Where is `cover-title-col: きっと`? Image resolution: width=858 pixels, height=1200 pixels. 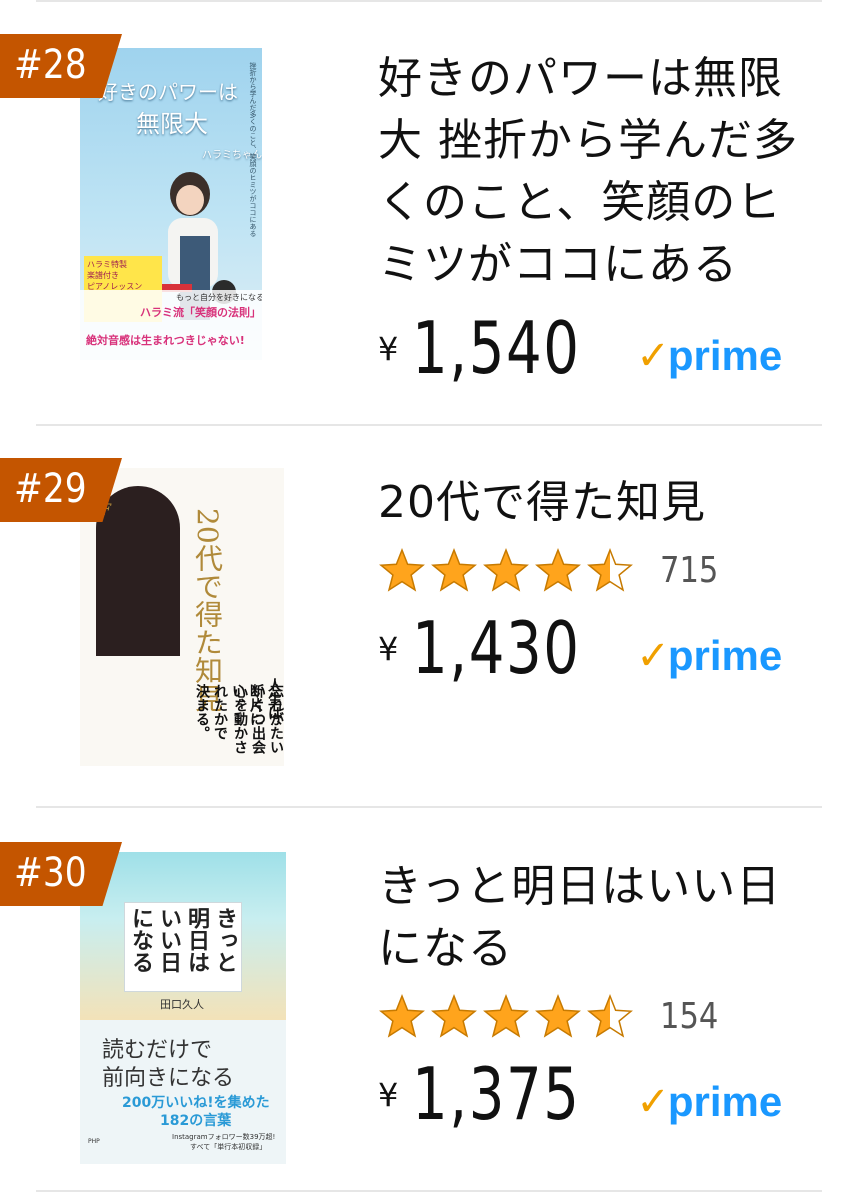
cover-title-col: きっと is located at coordinates (224, 940).